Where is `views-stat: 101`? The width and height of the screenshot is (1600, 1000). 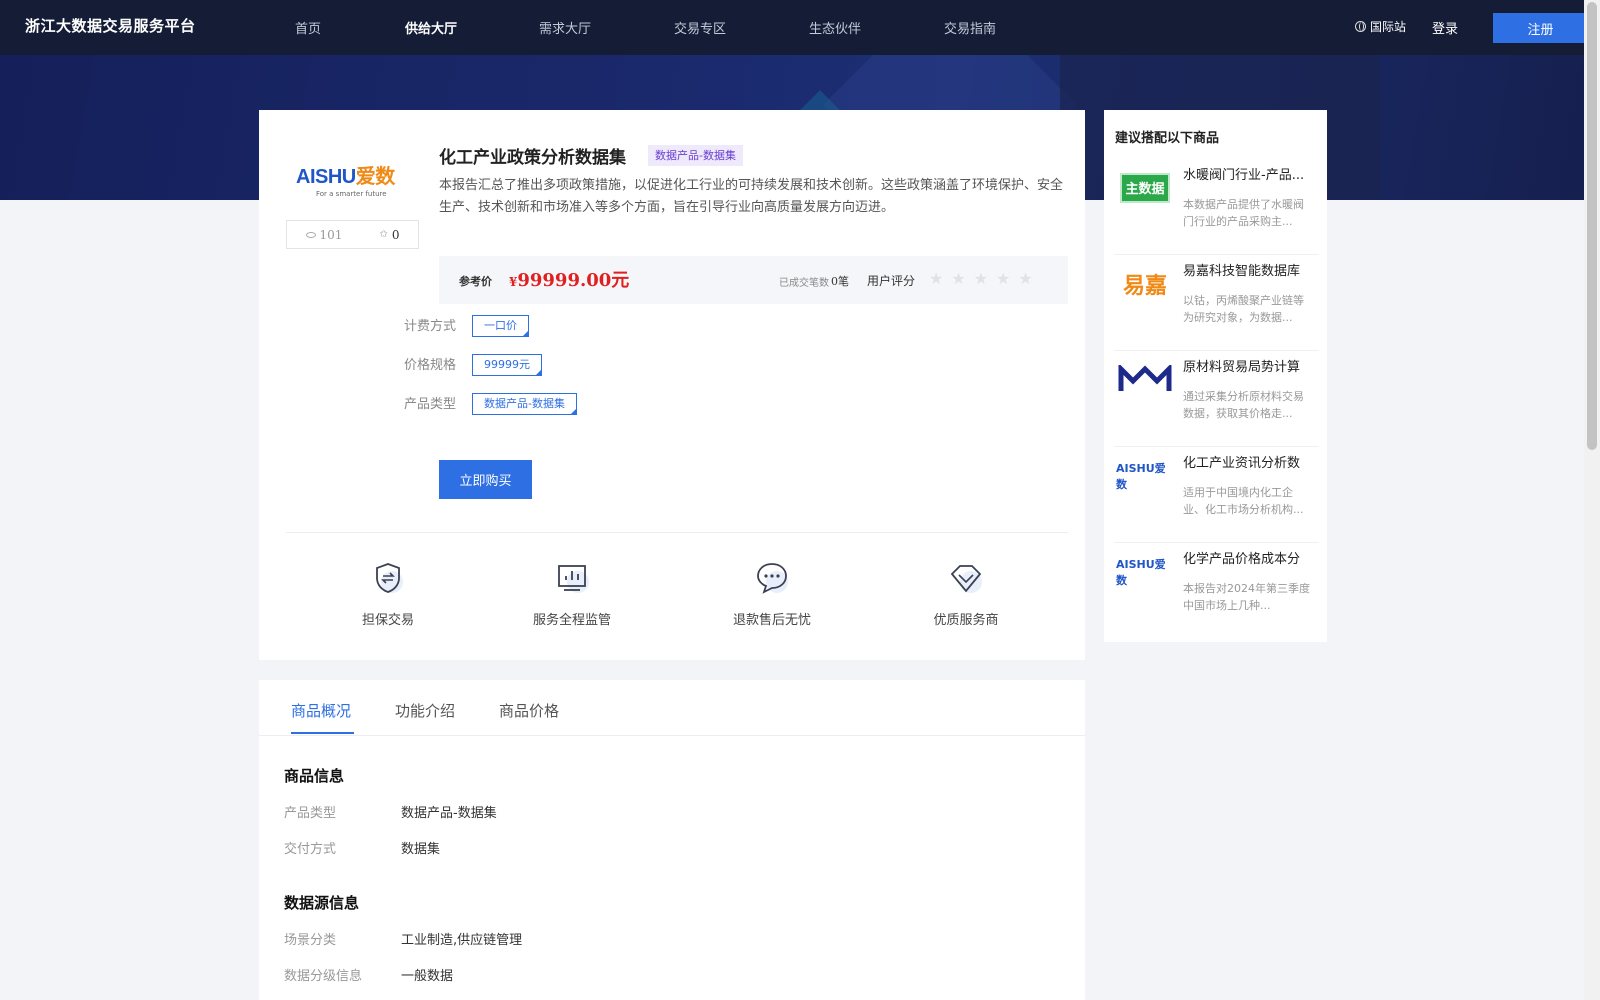 views-stat: 101 is located at coordinates (323, 235).